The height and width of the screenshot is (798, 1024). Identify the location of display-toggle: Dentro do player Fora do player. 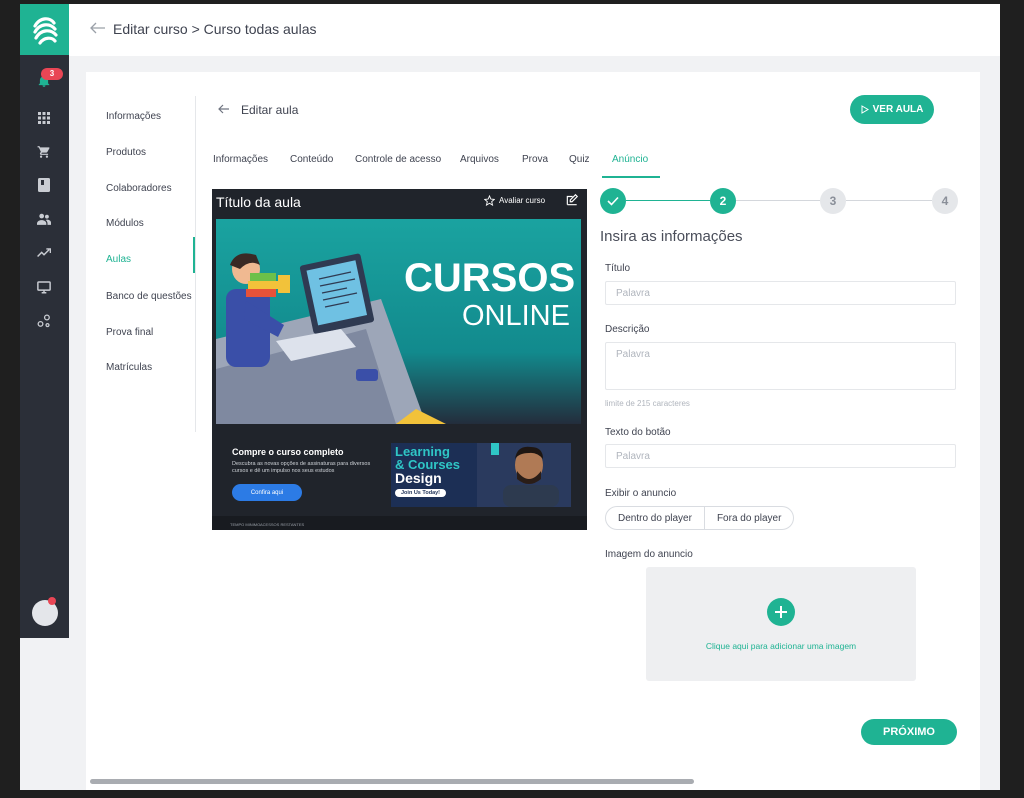
(700, 518).